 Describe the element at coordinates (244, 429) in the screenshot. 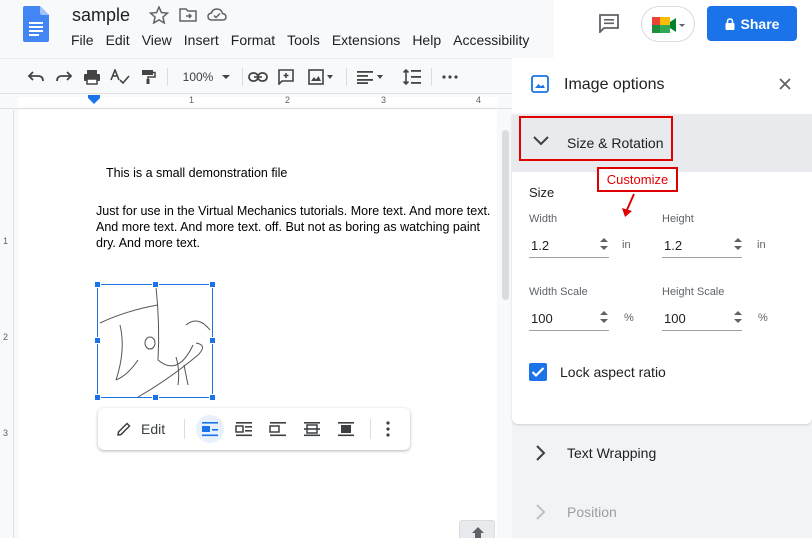

I see `wrap-text-icon` at that location.